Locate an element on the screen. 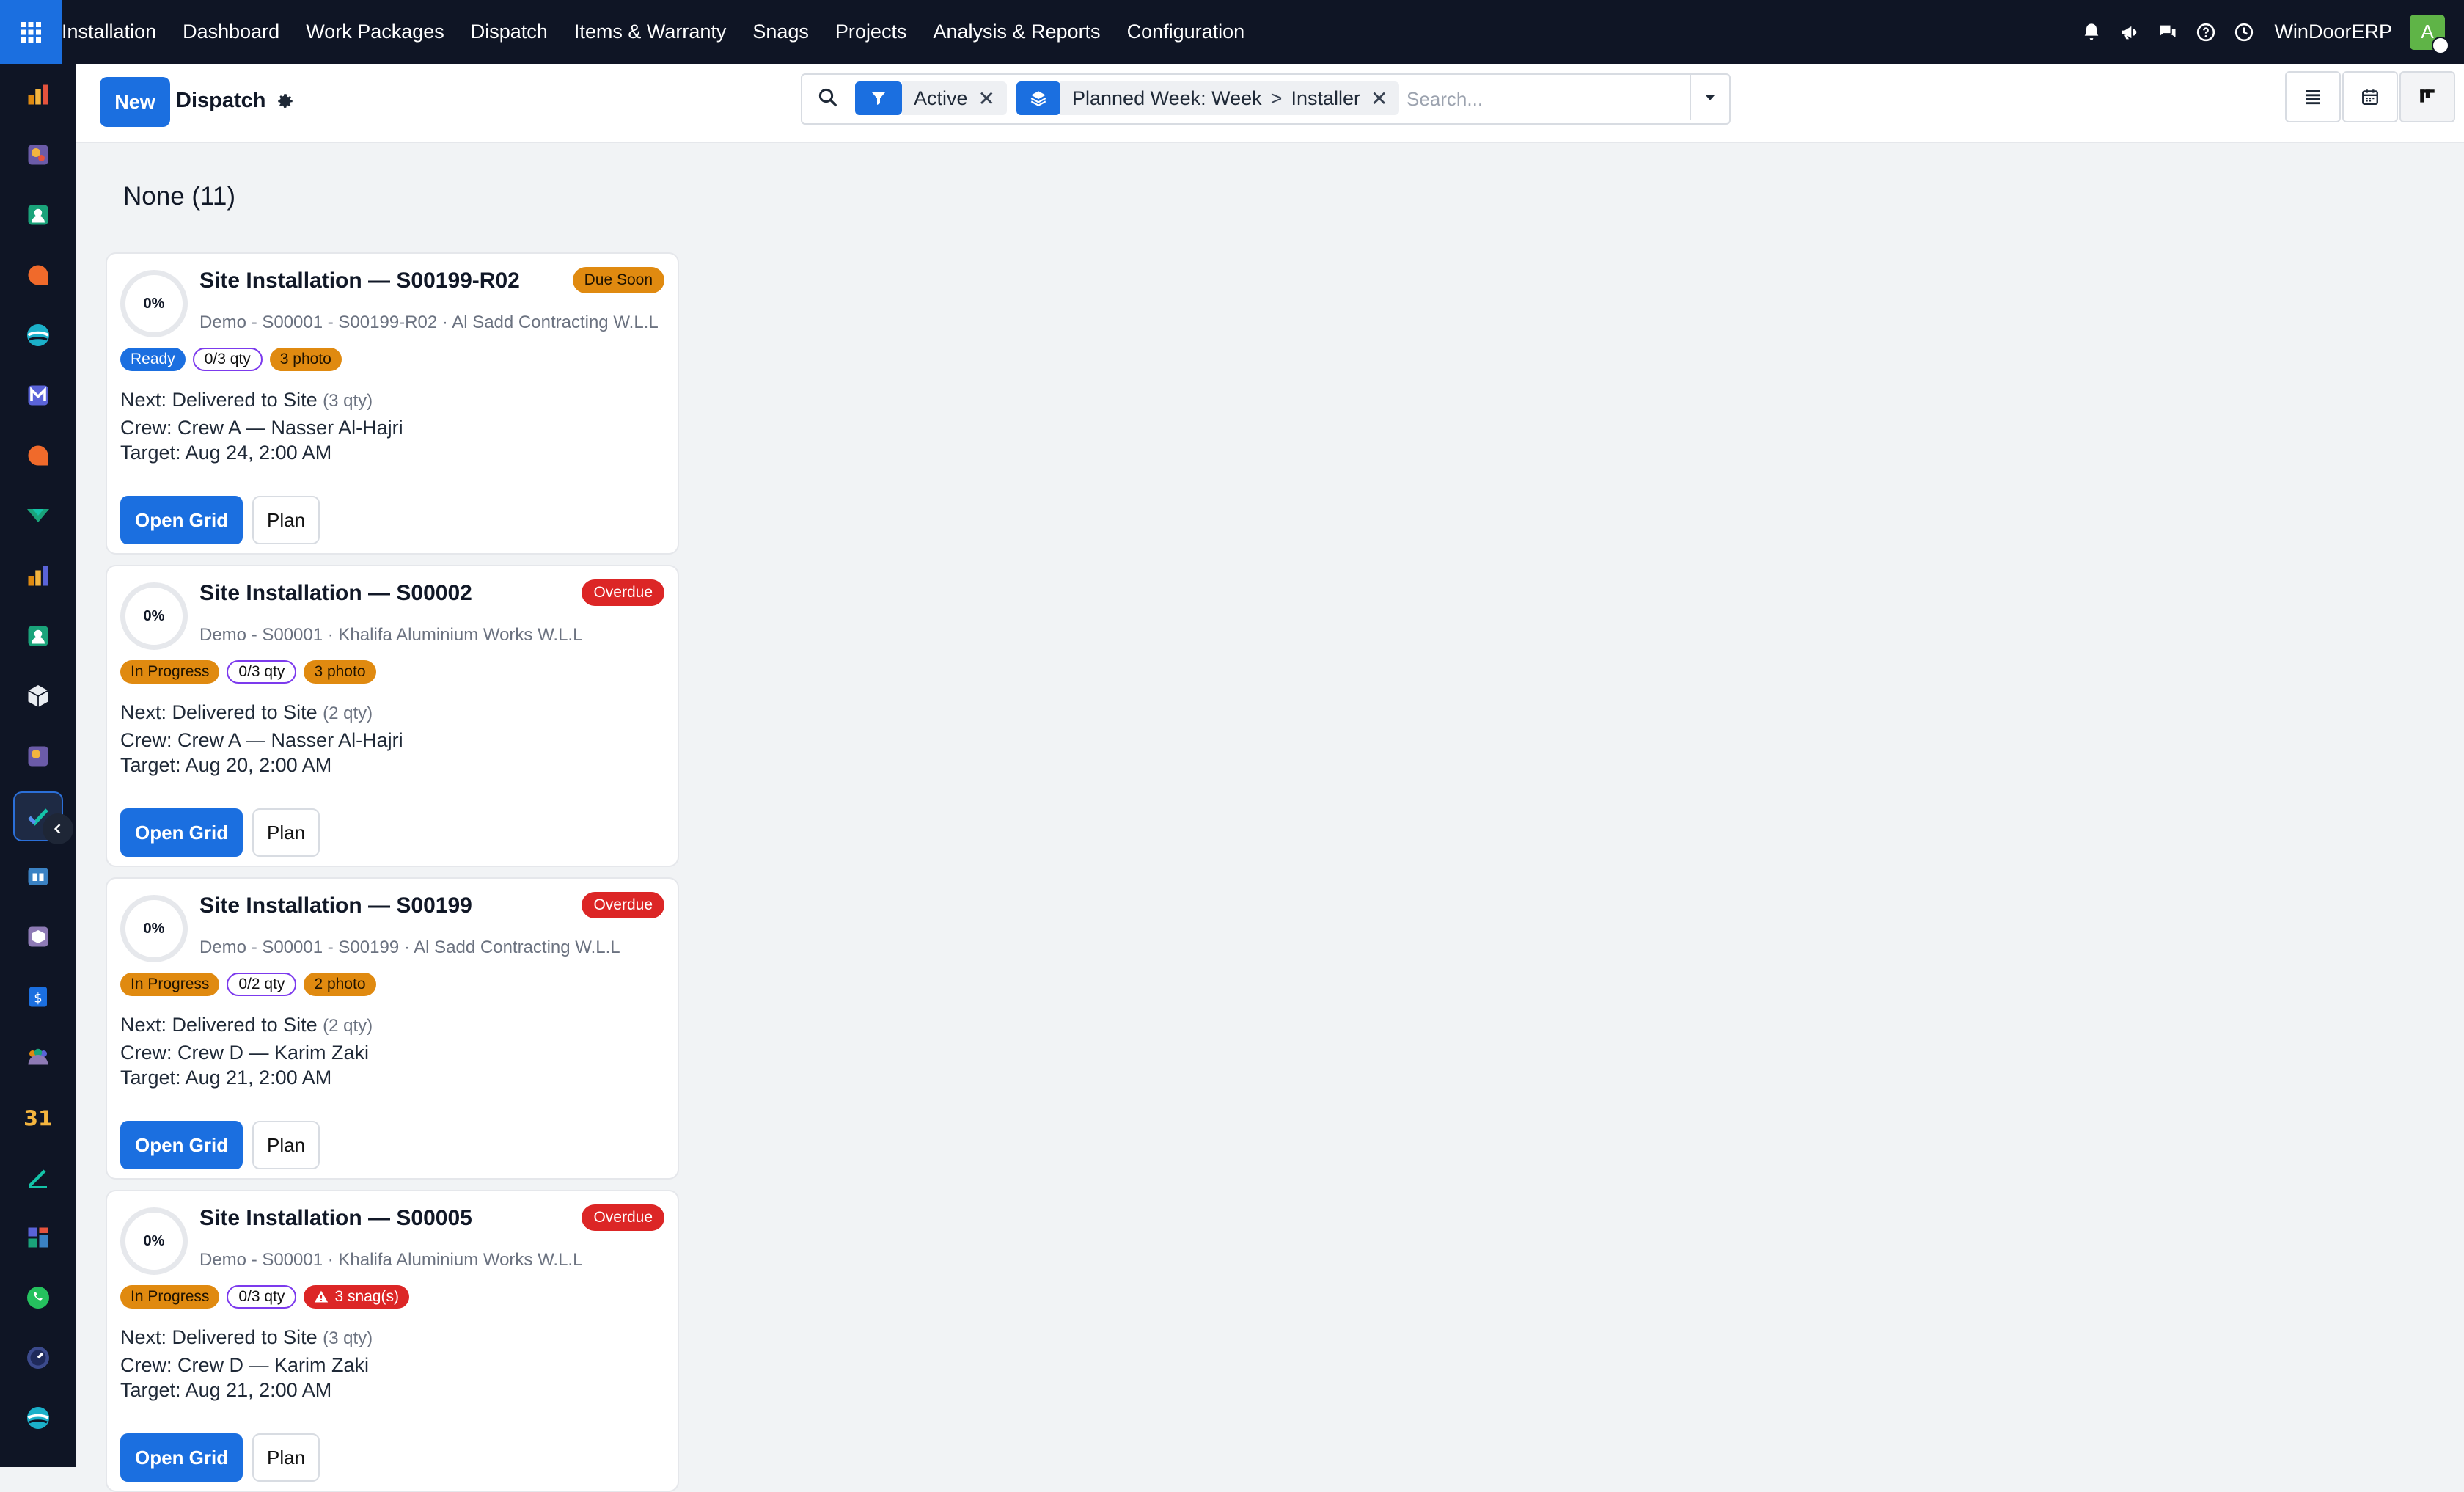 This screenshot has width=2464, height=1492. sidebar-app-mail-icon is located at coordinates (38, 395).